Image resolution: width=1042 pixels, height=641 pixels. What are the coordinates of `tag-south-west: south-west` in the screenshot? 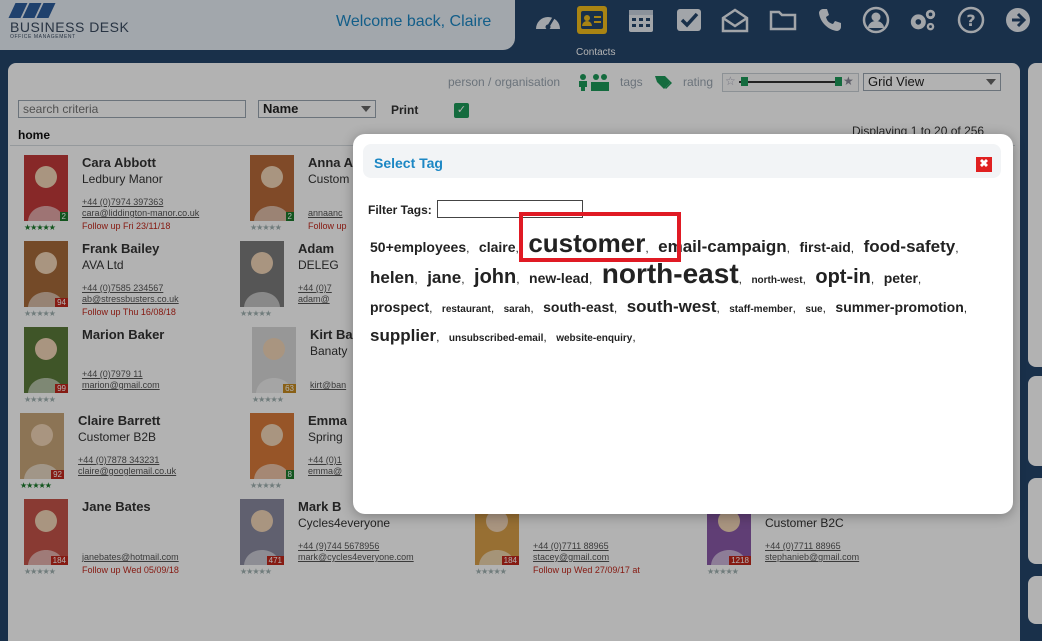 It's located at (672, 306).